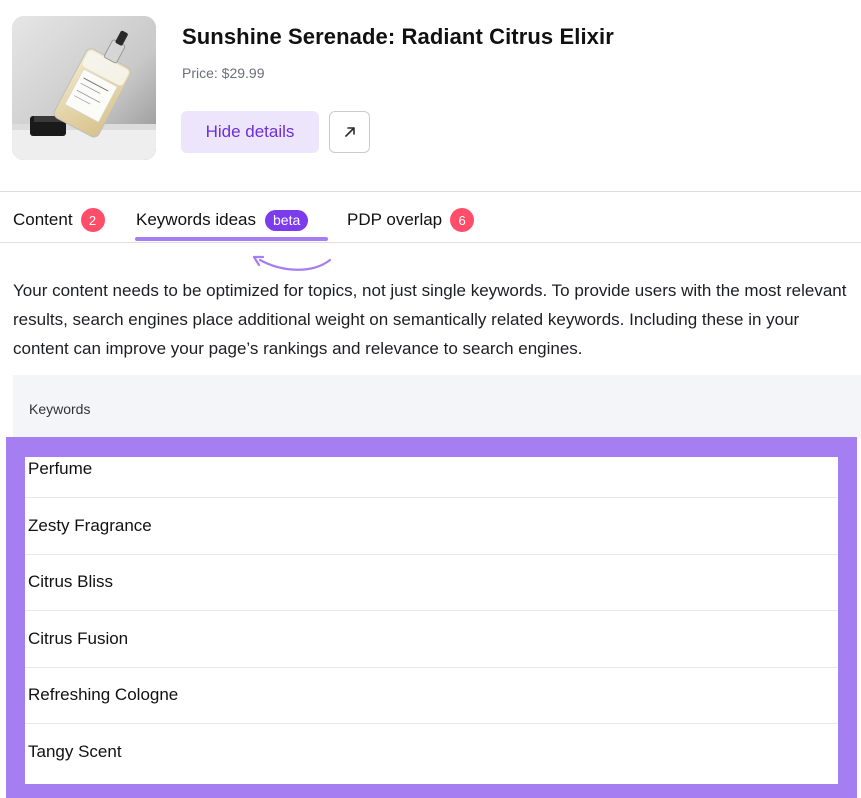 This screenshot has height=798, width=861. What do you see at coordinates (103, 695) in the screenshot?
I see `keyword-cell: Refreshing Cologne` at bounding box center [103, 695].